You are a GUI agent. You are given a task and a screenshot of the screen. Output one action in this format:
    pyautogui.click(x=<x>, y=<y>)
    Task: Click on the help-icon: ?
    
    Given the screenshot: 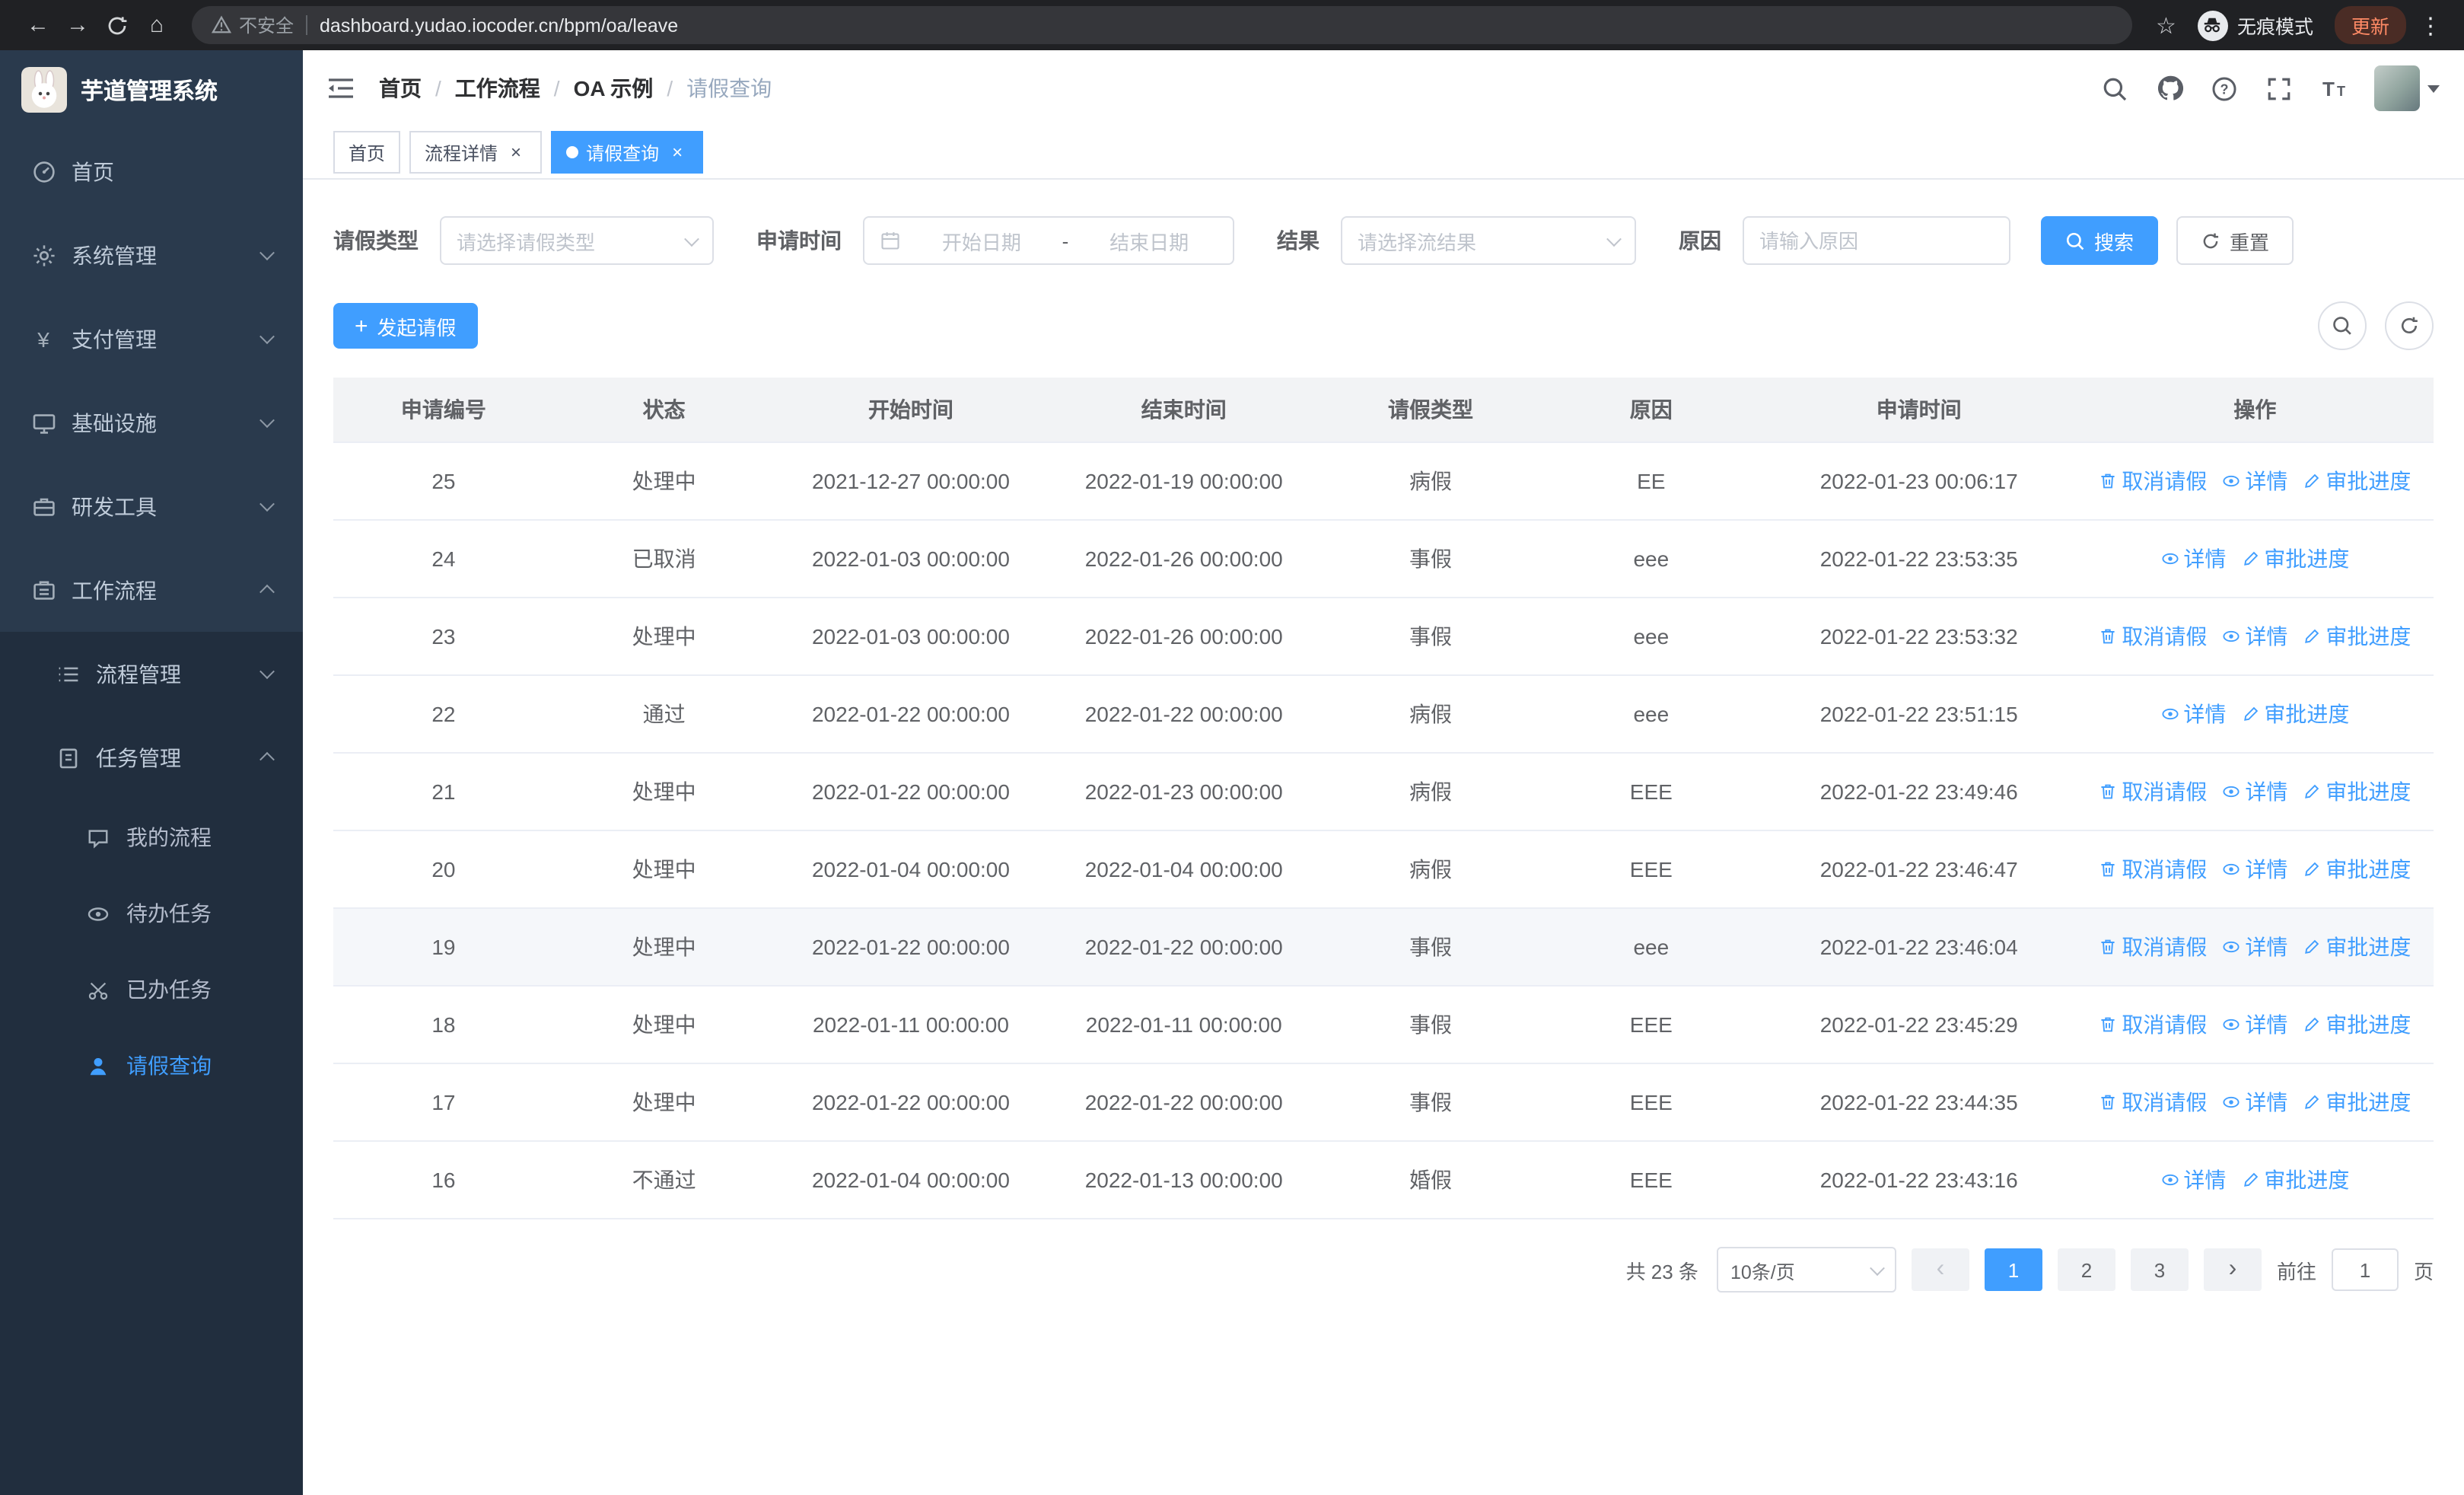 What is the action you would take?
    pyautogui.click(x=2224, y=89)
    